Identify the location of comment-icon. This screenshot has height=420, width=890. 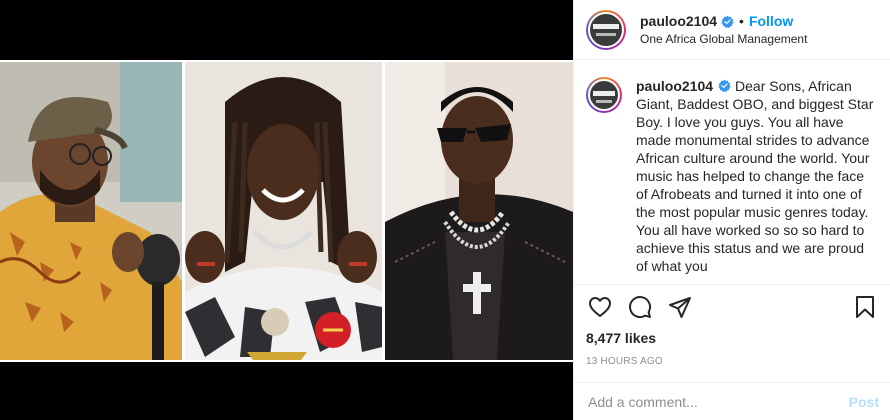
(640, 307).